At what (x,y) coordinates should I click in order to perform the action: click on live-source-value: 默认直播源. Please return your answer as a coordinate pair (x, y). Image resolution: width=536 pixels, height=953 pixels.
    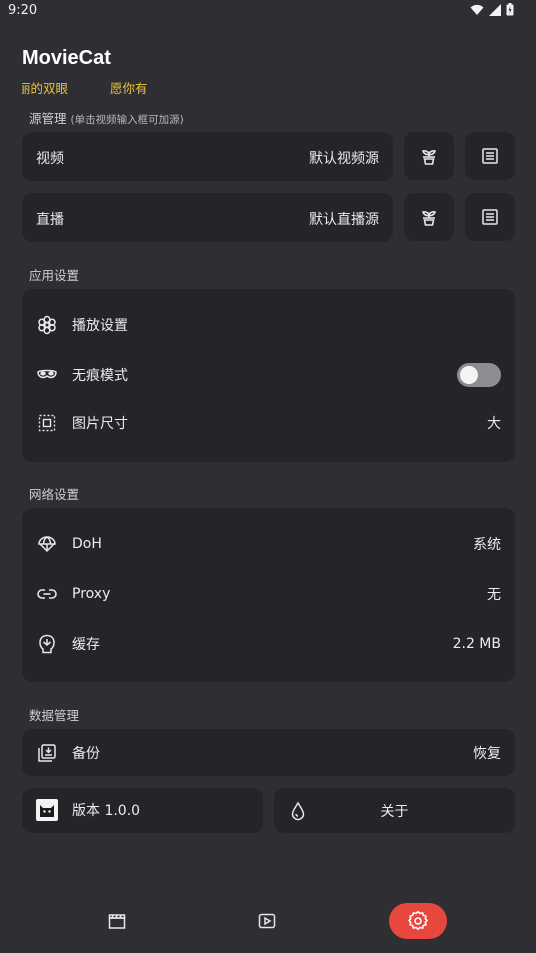
    Looking at the image, I should click on (344, 220).